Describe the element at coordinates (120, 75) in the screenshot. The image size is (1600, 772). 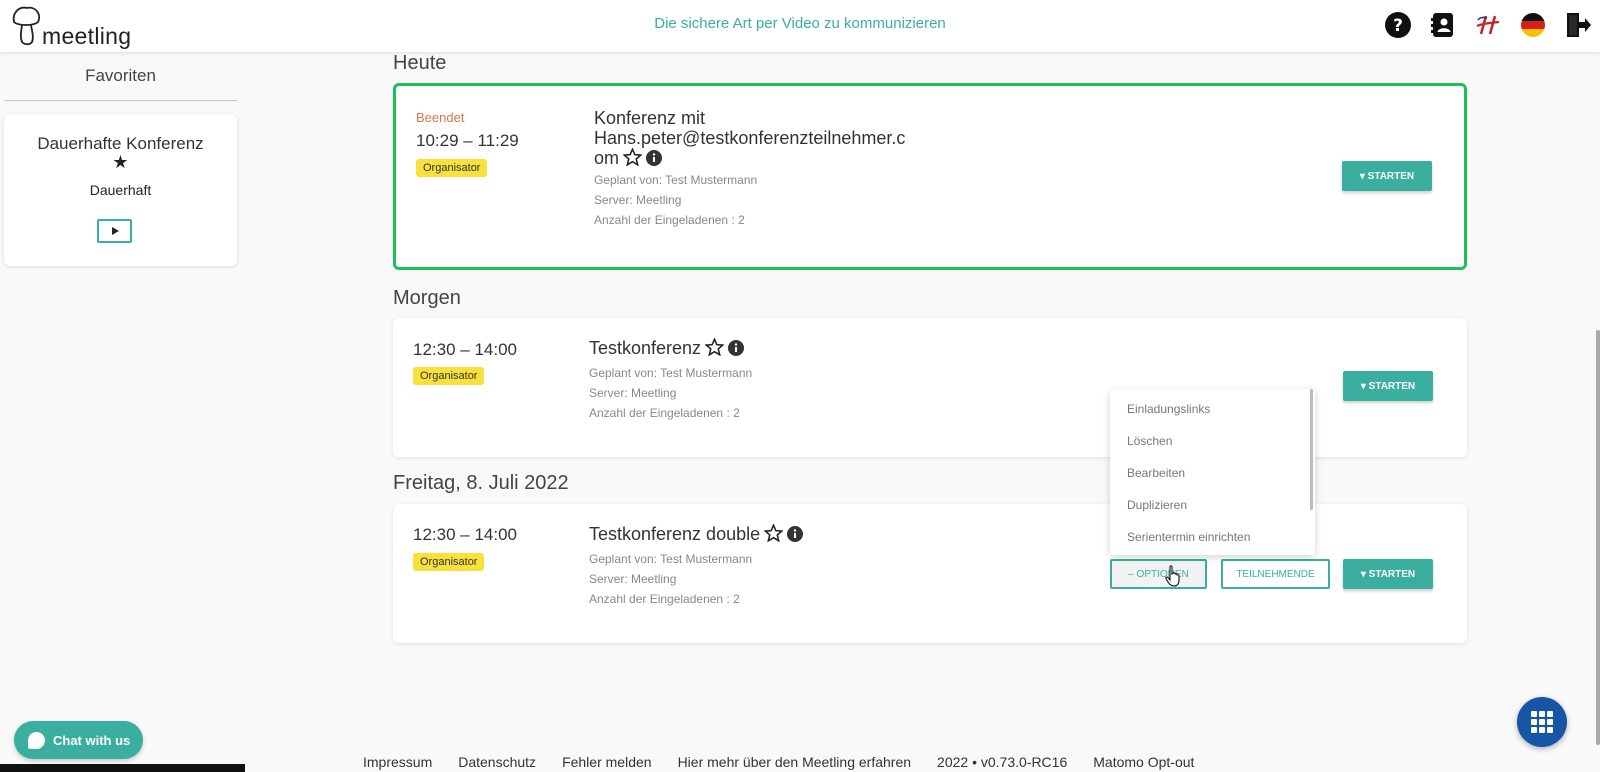
I see `favorites-title: Favoriten` at that location.